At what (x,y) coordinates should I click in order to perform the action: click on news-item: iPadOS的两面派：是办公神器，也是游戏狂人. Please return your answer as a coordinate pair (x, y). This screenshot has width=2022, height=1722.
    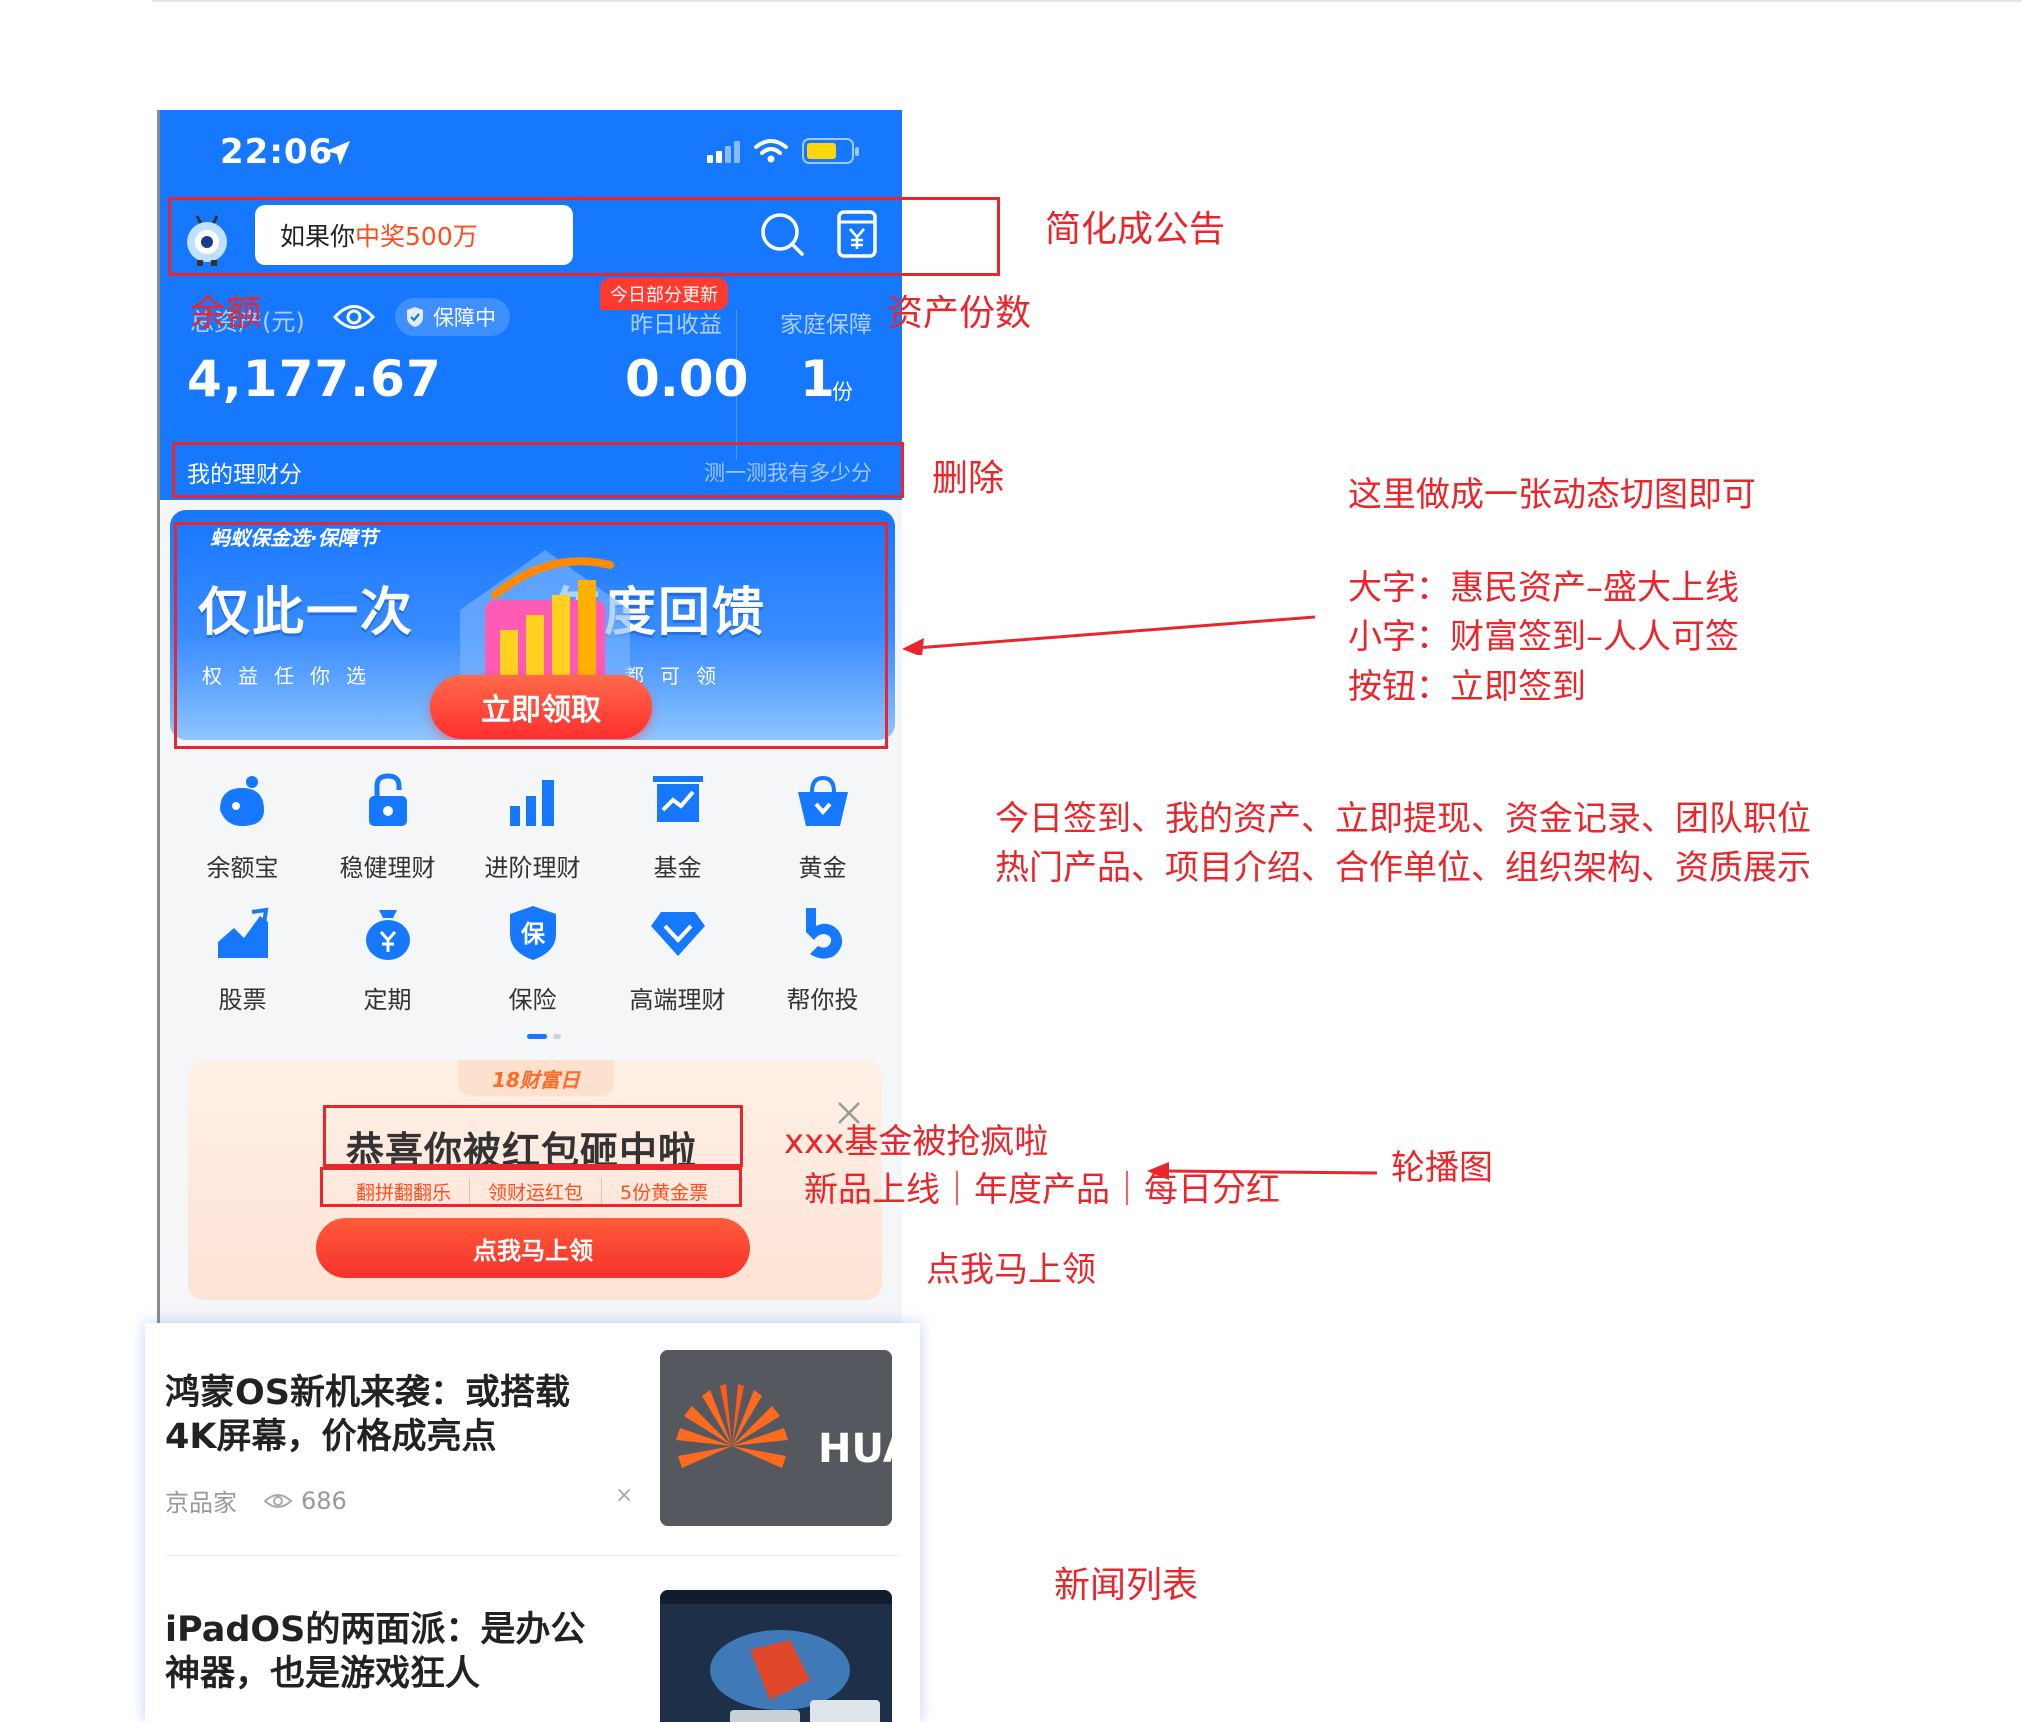
    Looking at the image, I should click on (532, 1640).